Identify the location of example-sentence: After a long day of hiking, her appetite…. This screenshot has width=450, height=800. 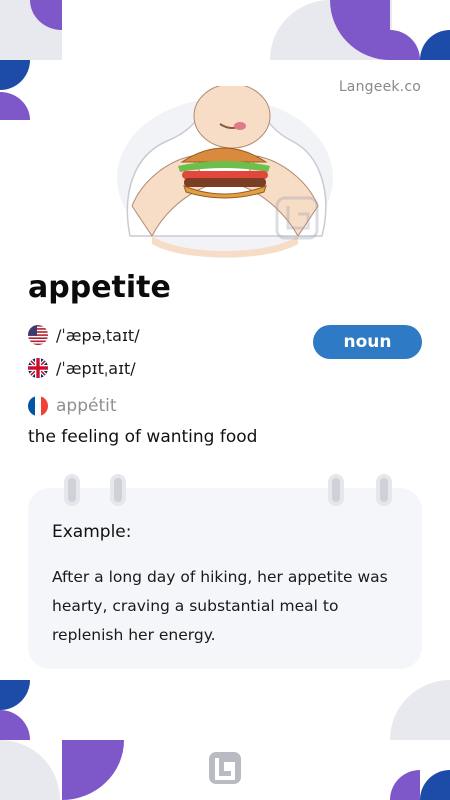
(220, 606).